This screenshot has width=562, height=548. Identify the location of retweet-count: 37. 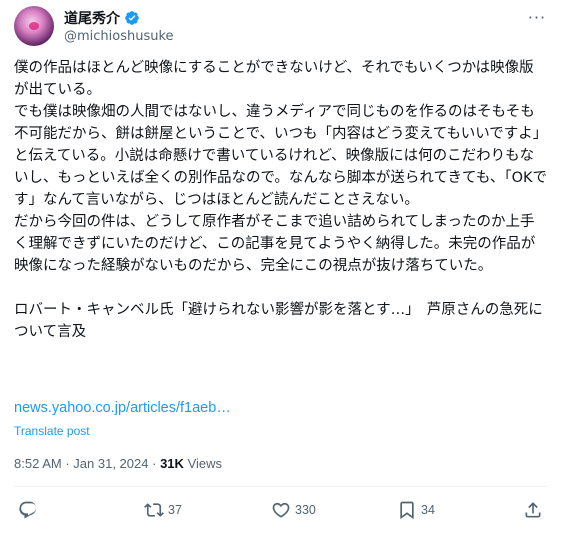
(175, 510).